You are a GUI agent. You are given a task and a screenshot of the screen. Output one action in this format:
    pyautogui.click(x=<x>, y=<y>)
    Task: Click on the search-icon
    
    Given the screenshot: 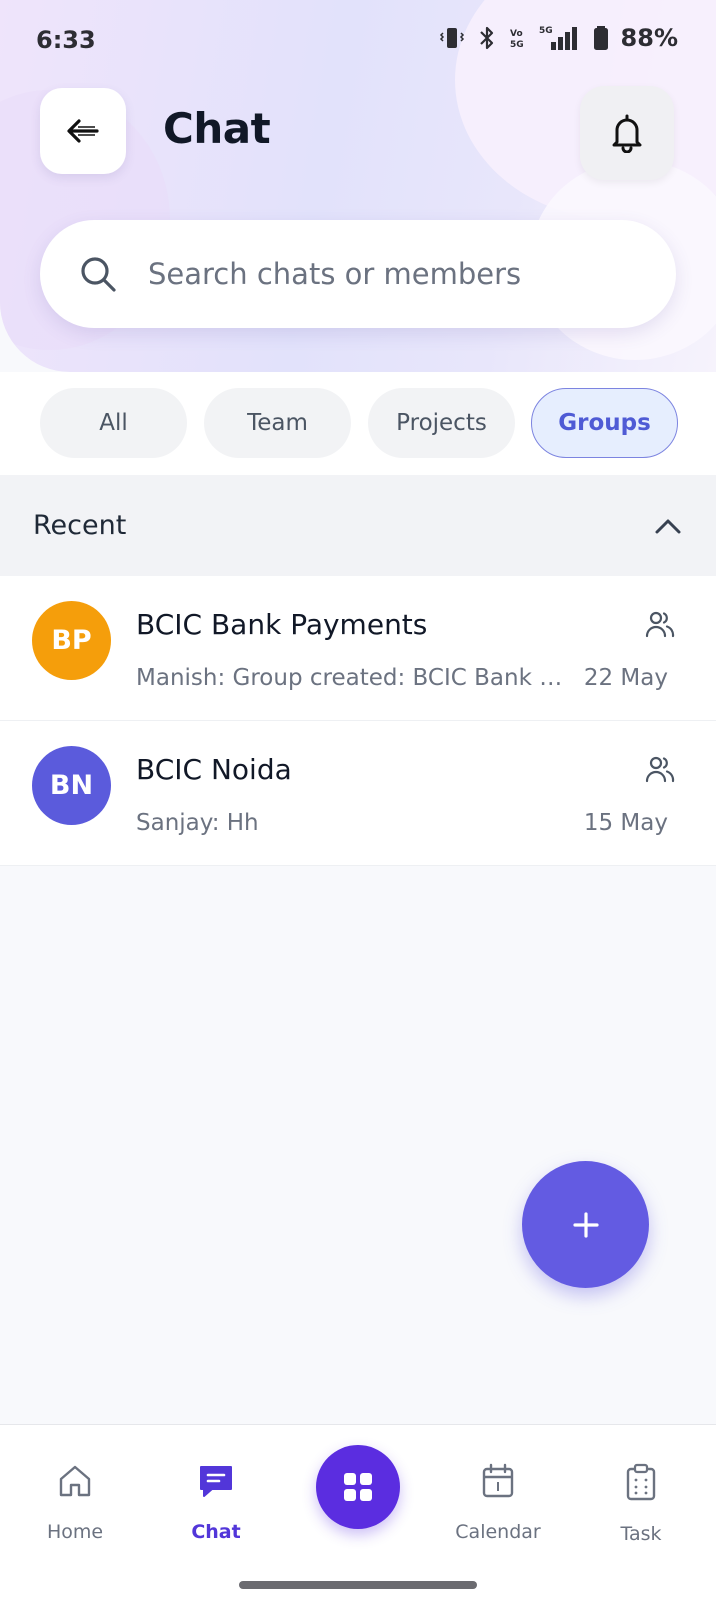 What is the action you would take?
    pyautogui.click(x=98, y=274)
    